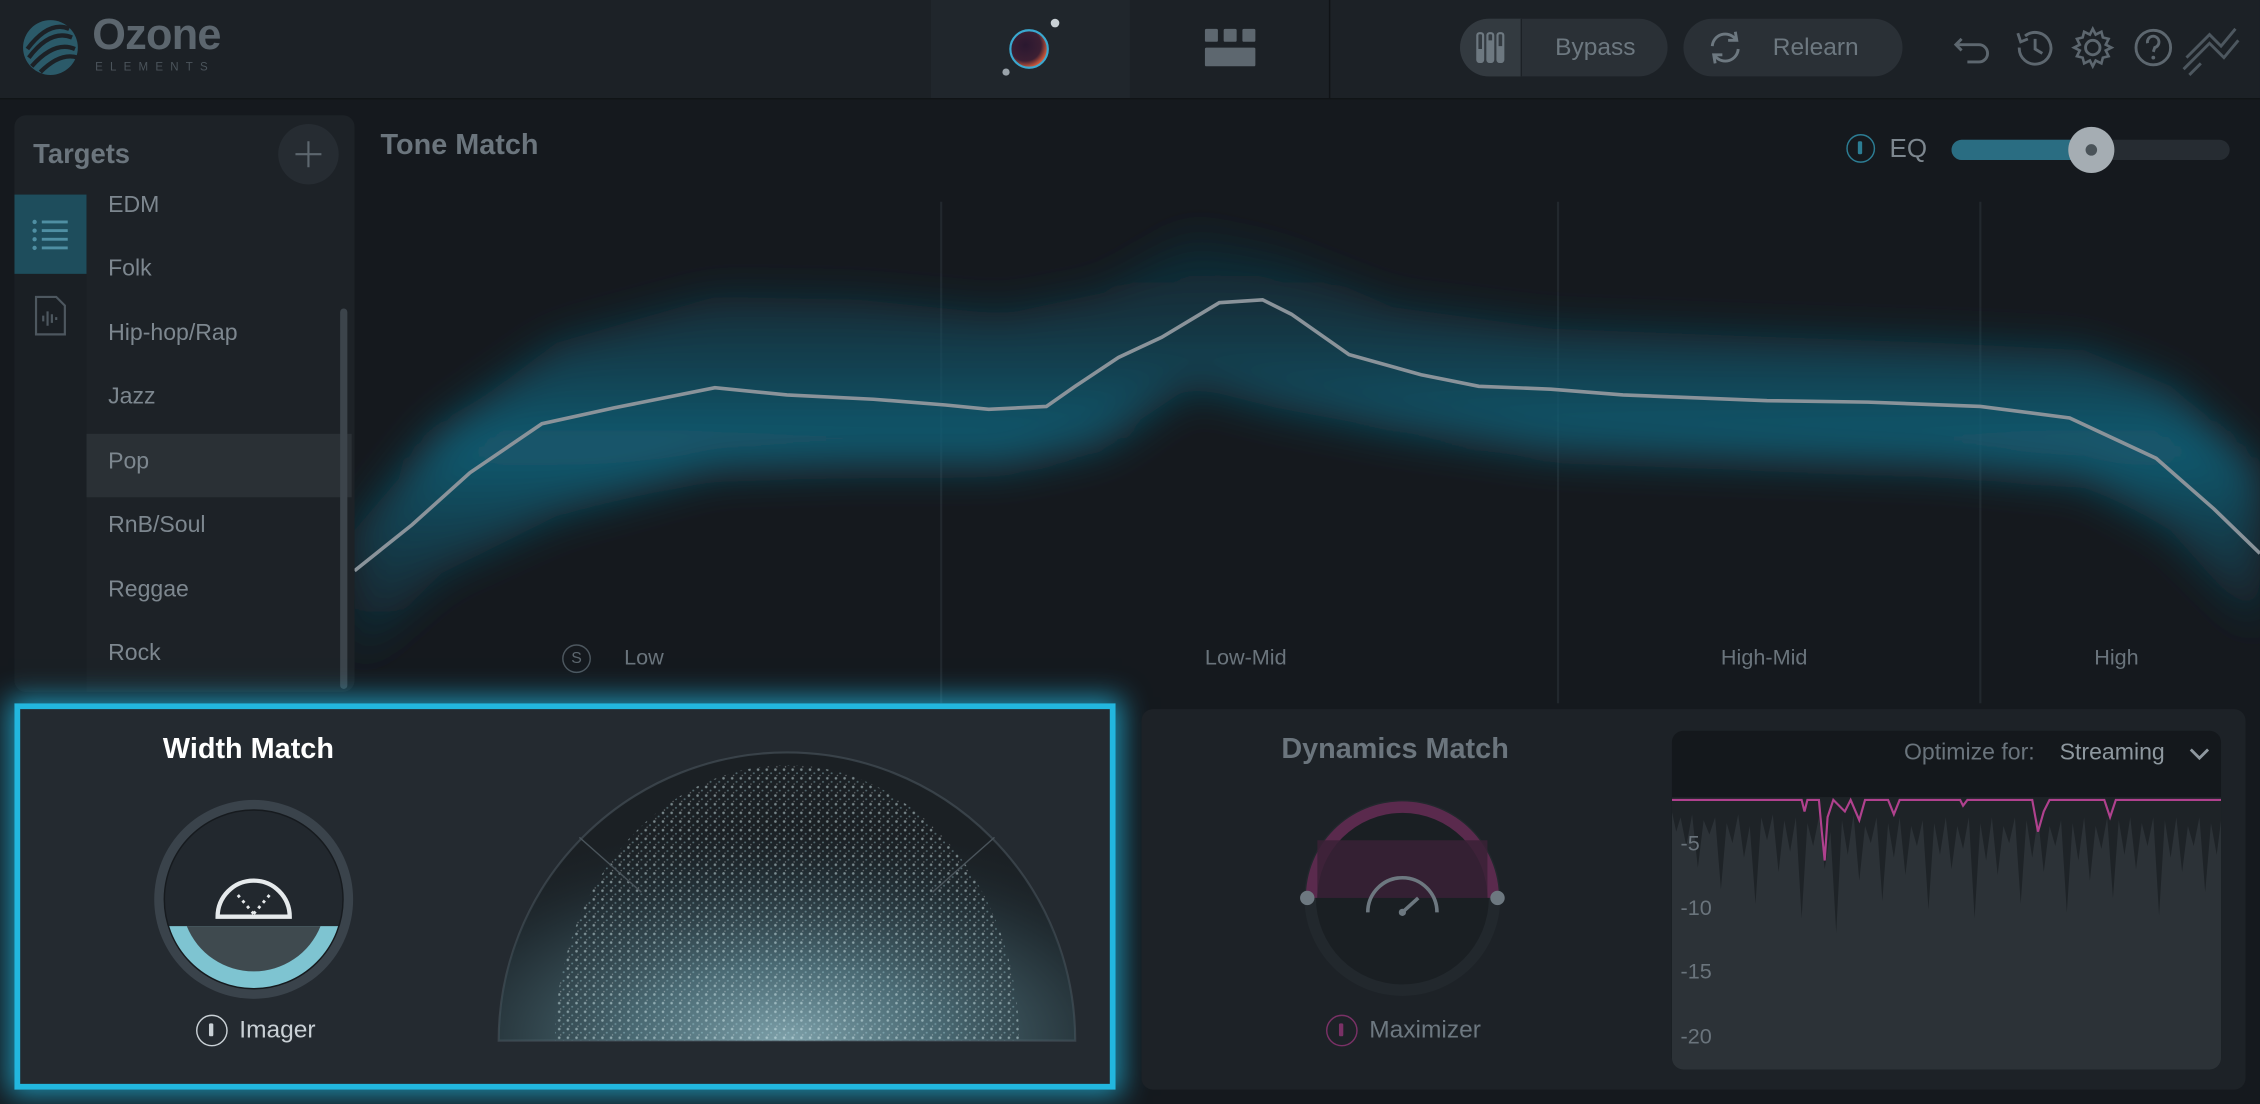  I want to click on imager-enable-toggle, so click(212, 1030).